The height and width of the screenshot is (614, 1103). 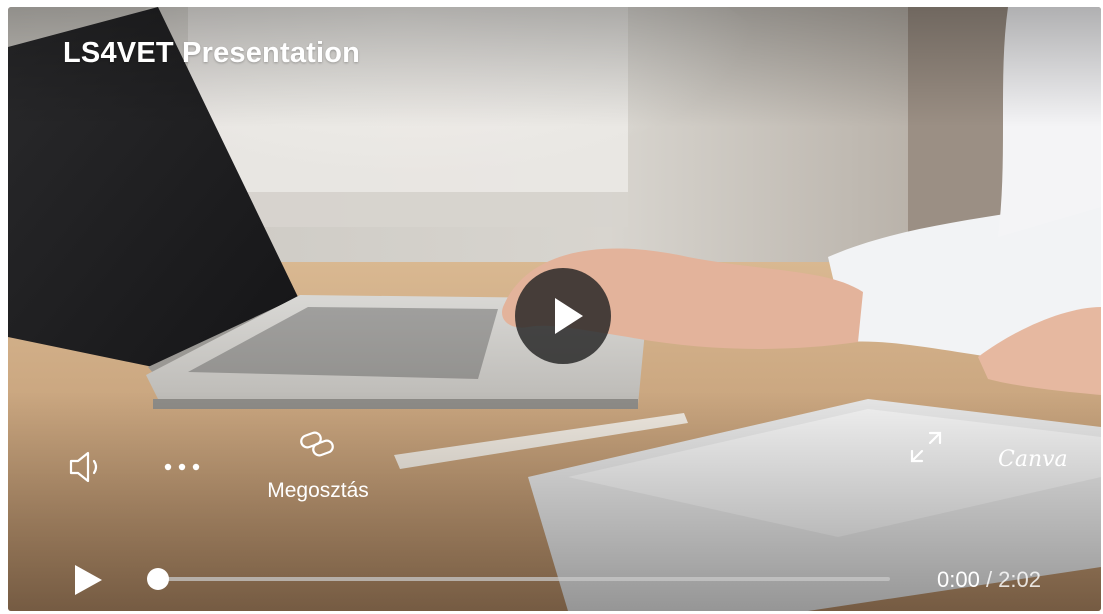 I want to click on fullscreen-button, so click(x=926, y=447).